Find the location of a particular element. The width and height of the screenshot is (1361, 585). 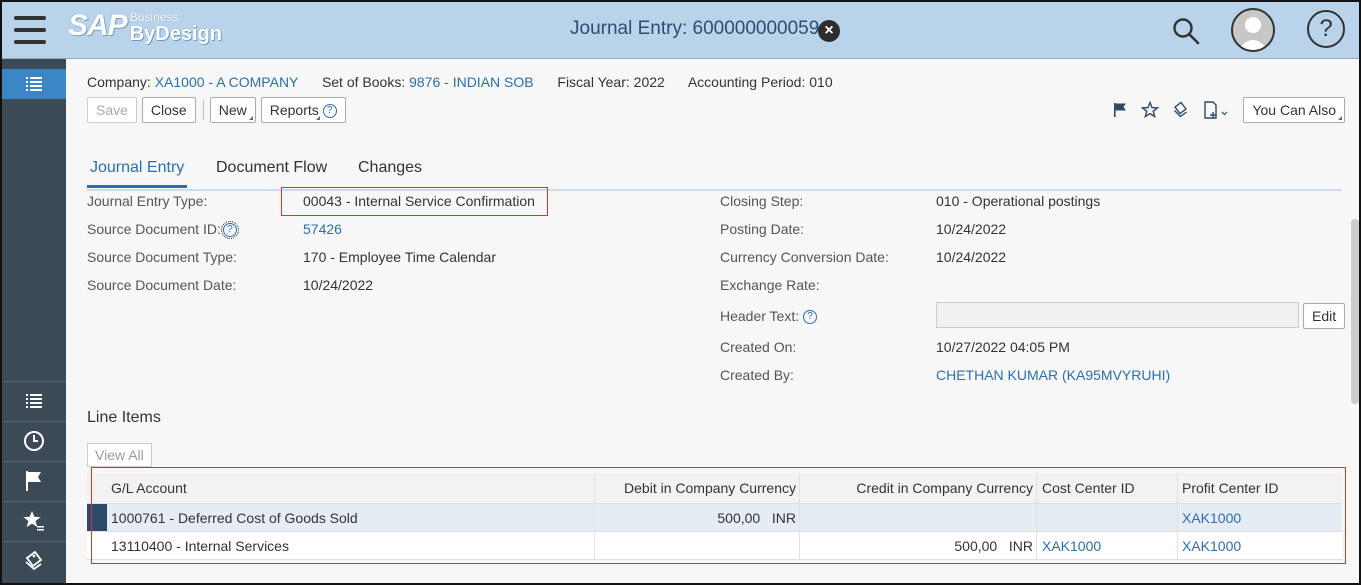

source-document-id-text: Source Document ID: is located at coordinates (154, 229).